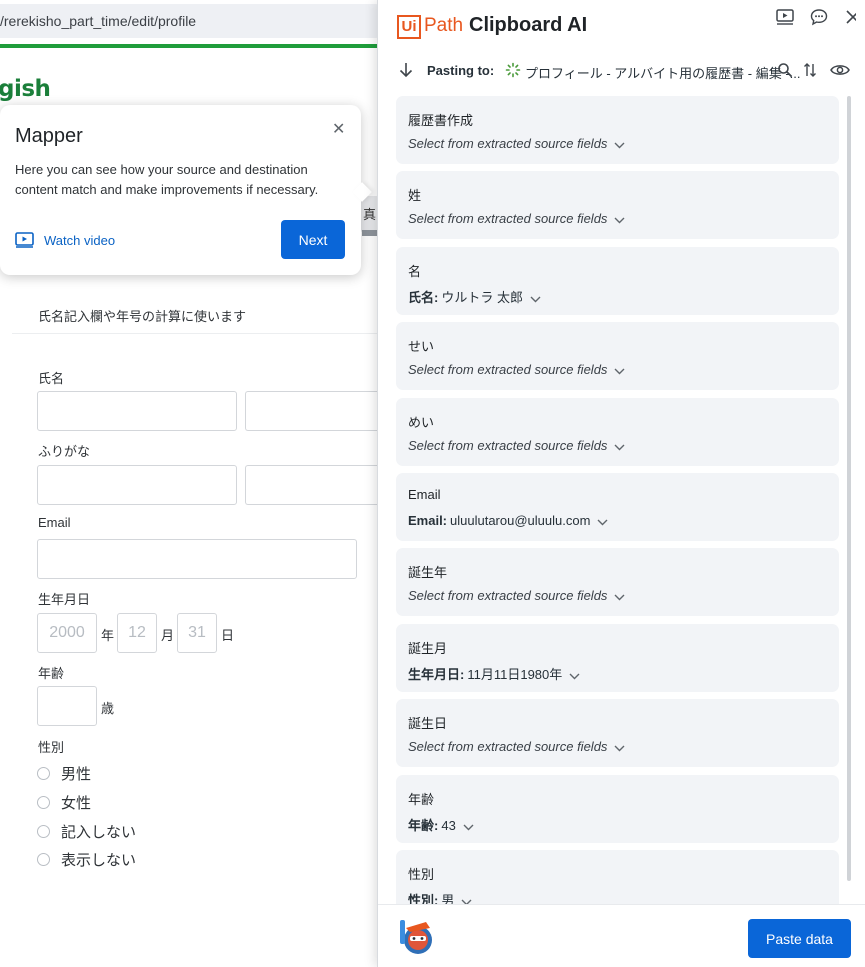 This screenshot has width=865, height=967. What do you see at coordinates (461, 70) in the screenshot?
I see `pasting-to-label: Pasting to:` at bounding box center [461, 70].